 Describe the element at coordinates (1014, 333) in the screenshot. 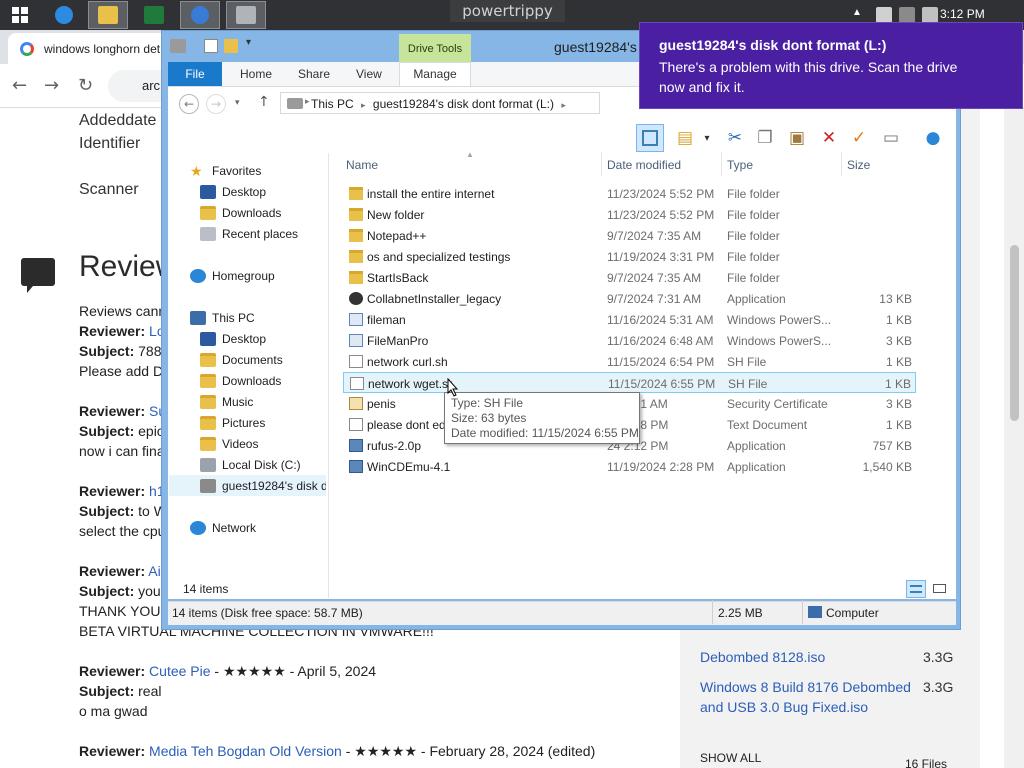

I see `page-scrollbar-thumb` at that location.